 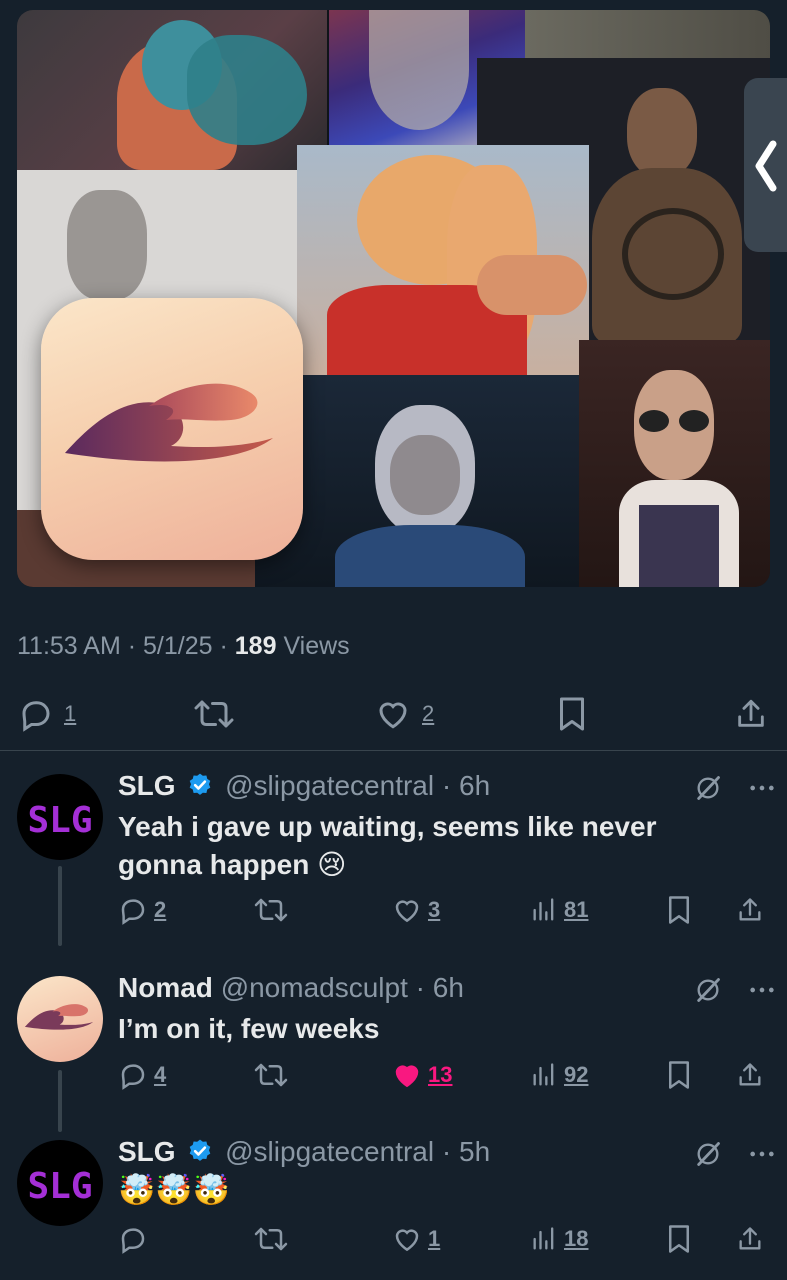 What do you see at coordinates (393, 1206) in the screenshot?
I see `reply-tweet: SLG SLG @slipgatecentral · 5h 🤯🤯🤯 1 18` at bounding box center [393, 1206].